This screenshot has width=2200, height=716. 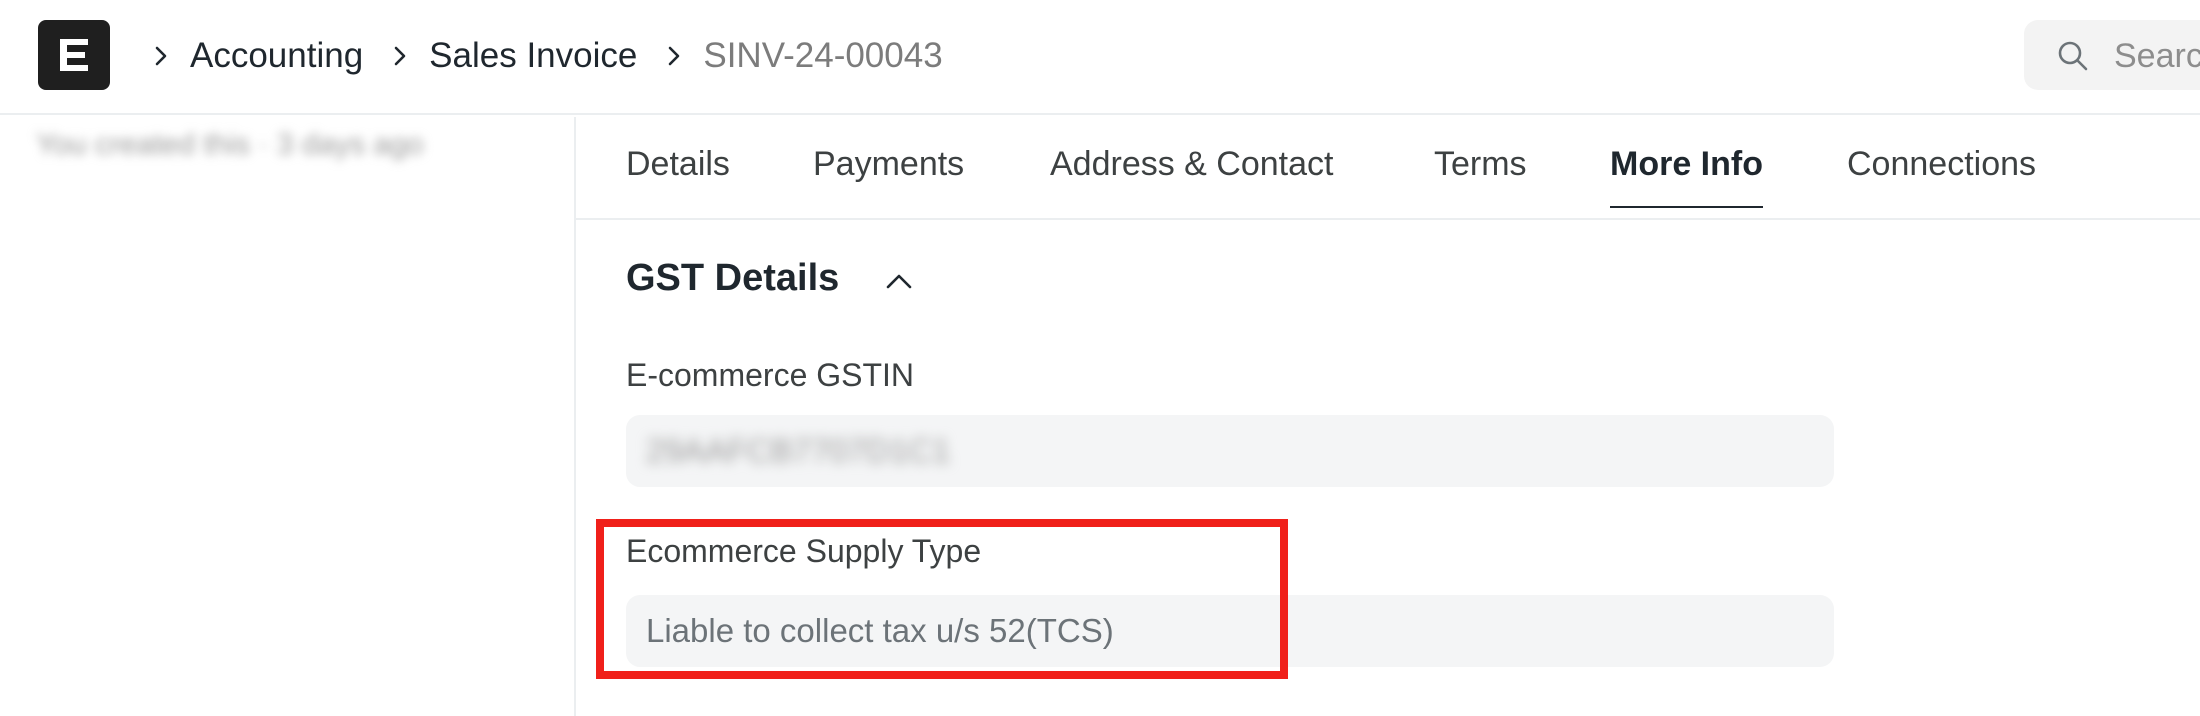 I want to click on highlight-annotation-box, so click(x=942, y=599).